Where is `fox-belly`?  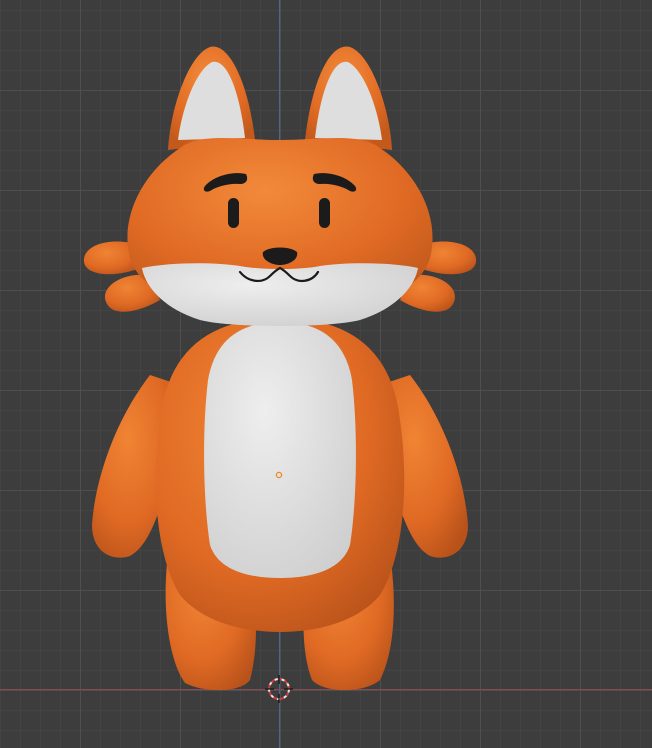 fox-belly is located at coordinates (280, 450).